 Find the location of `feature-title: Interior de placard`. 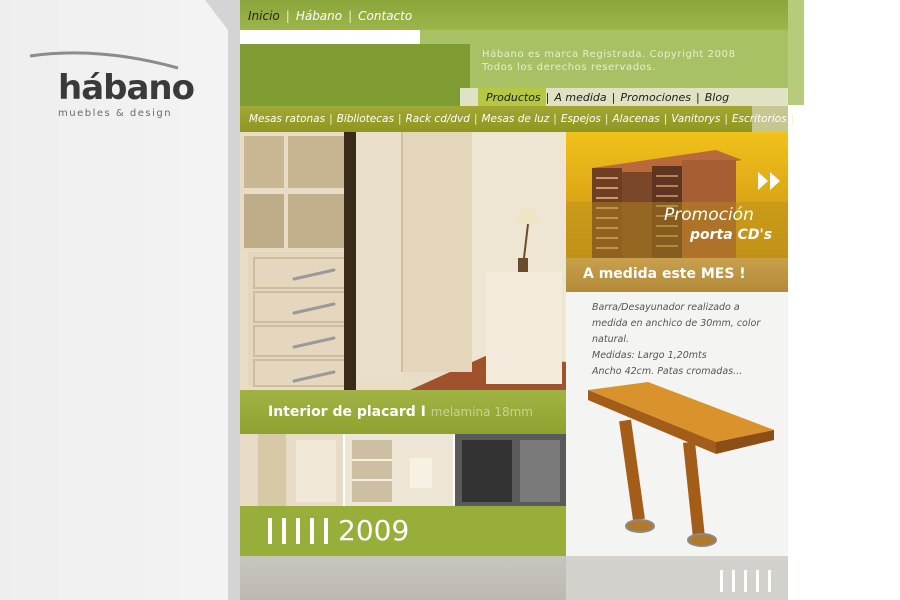

feature-title: Interior de placard is located at coordinates (342, 412).